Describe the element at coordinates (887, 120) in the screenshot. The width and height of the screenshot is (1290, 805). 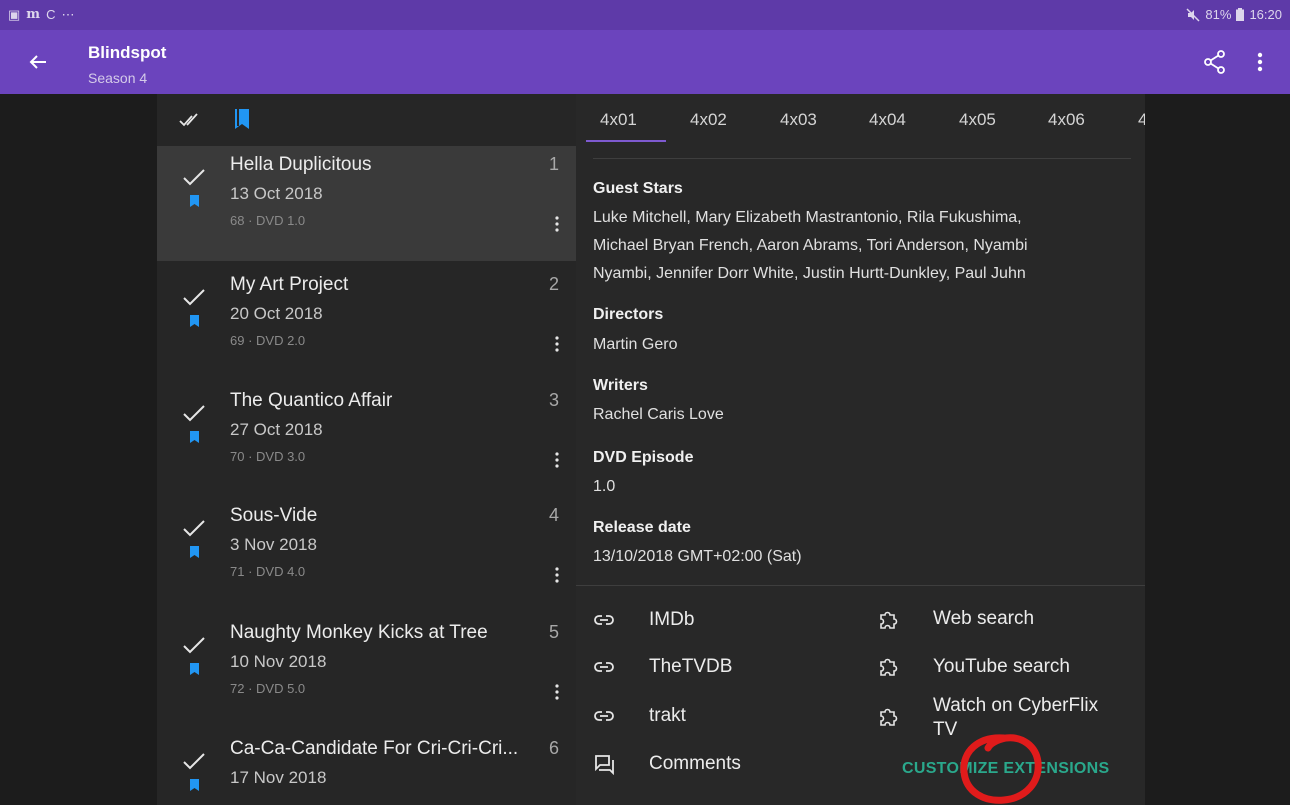
I see `tab-4x04: 4x04` at that location.